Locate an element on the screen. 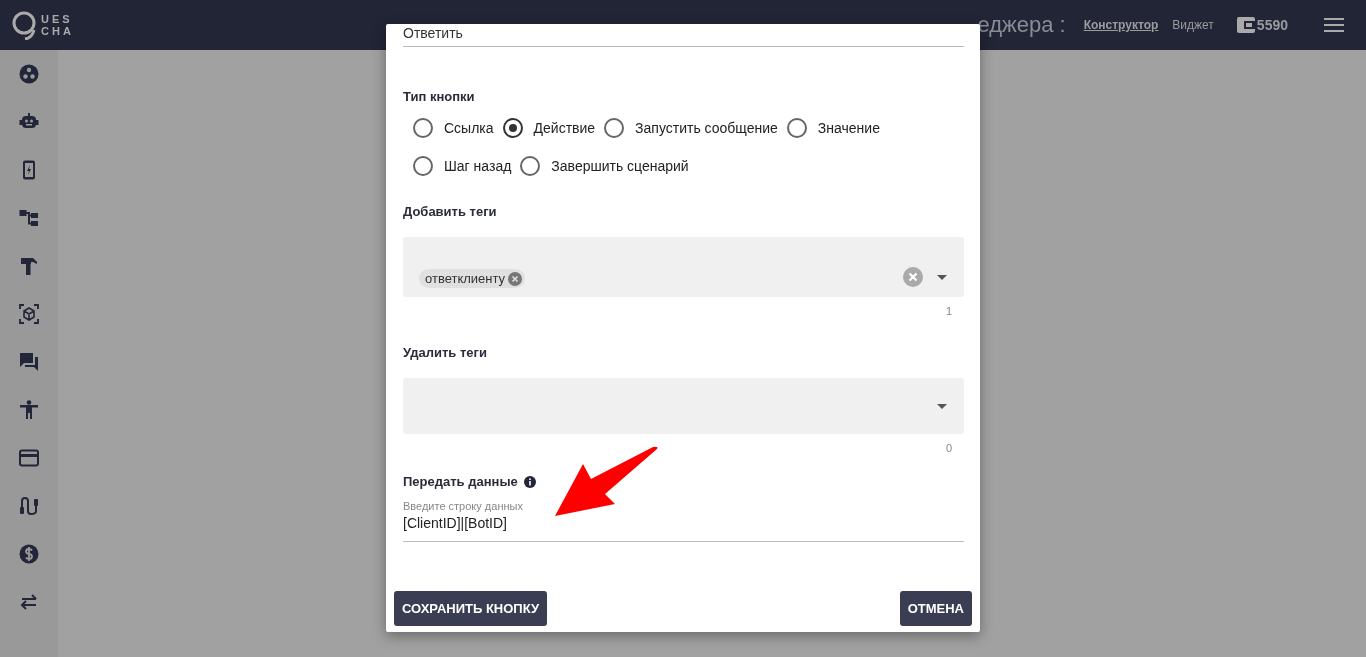  tag-counter: 1 is located at coordinates (948, 311).